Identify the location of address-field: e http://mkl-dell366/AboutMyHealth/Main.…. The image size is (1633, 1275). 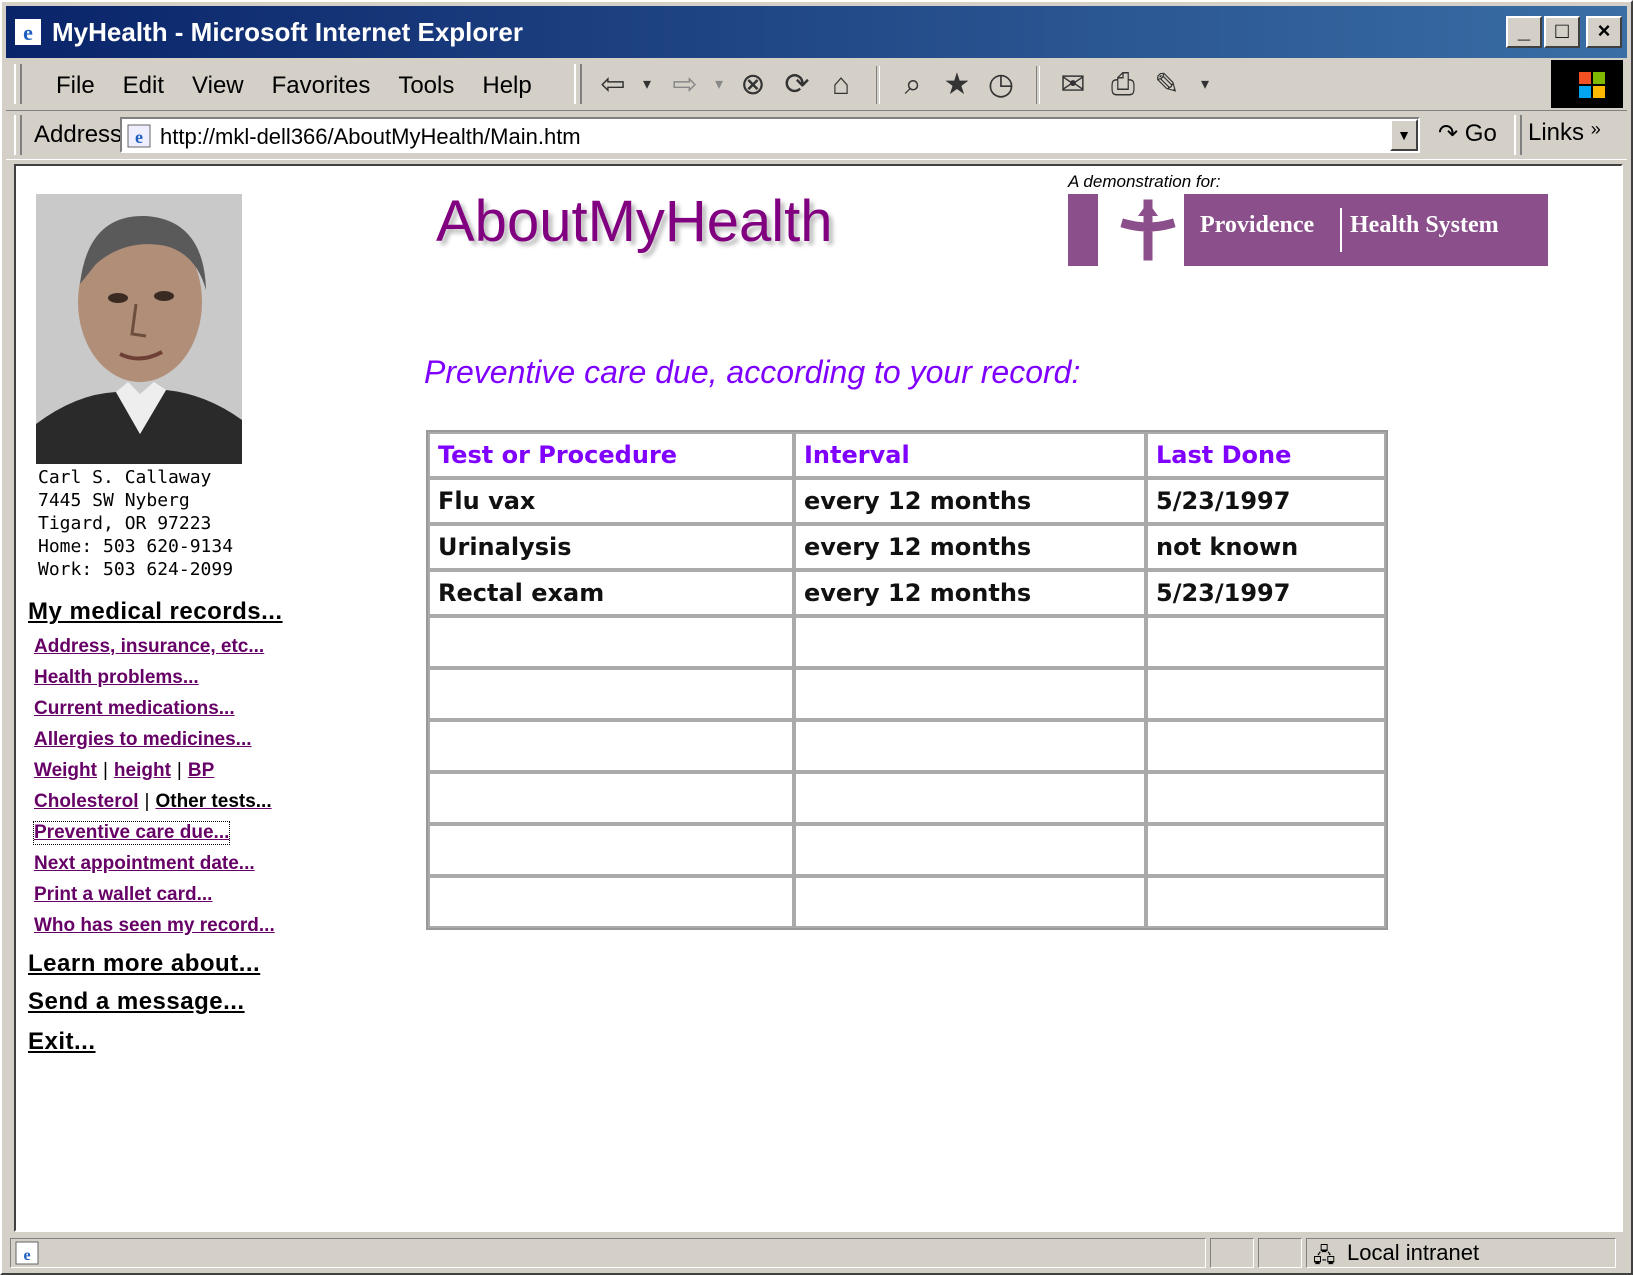
(770, 135).